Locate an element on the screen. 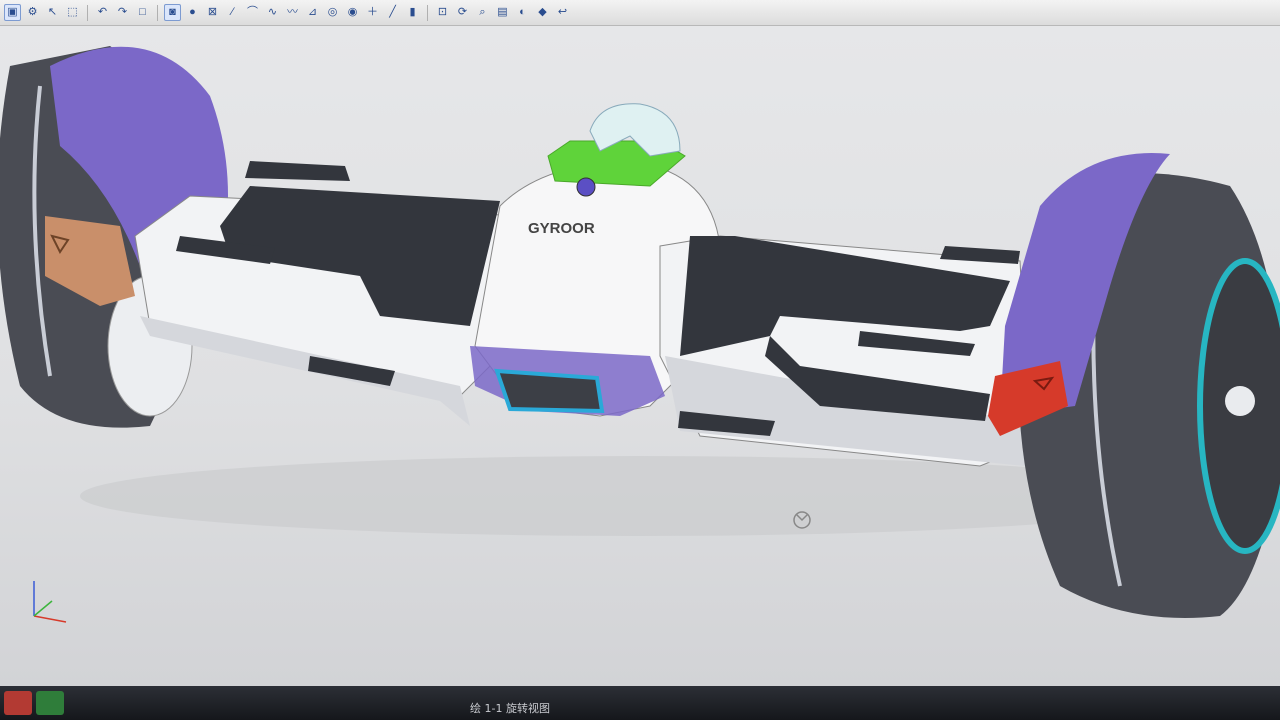 The image size is (1280, 720). right-wheel is located at coordinates (1134, 385).